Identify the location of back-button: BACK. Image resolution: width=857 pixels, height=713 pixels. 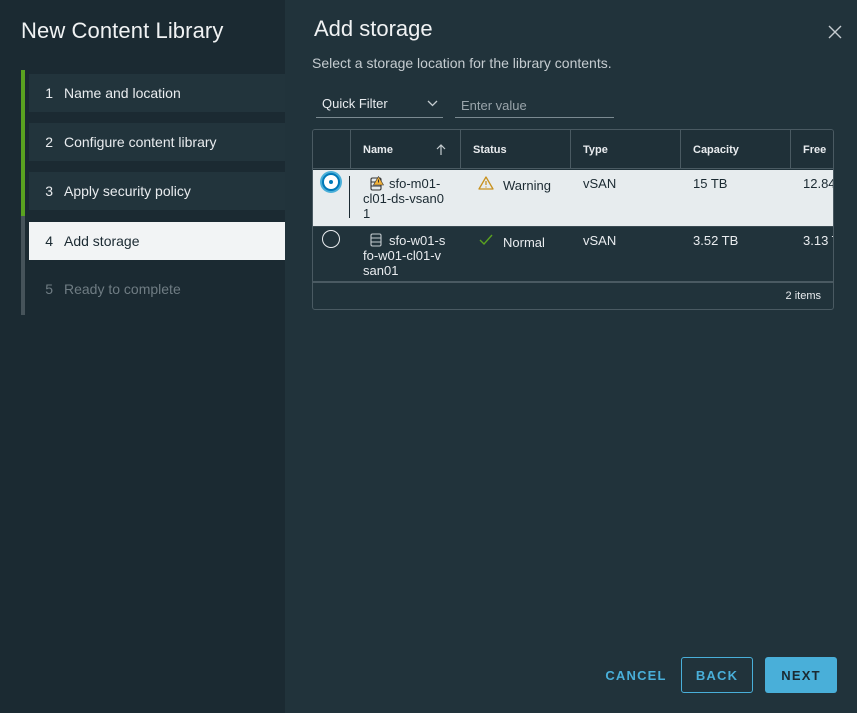
(717, 675).